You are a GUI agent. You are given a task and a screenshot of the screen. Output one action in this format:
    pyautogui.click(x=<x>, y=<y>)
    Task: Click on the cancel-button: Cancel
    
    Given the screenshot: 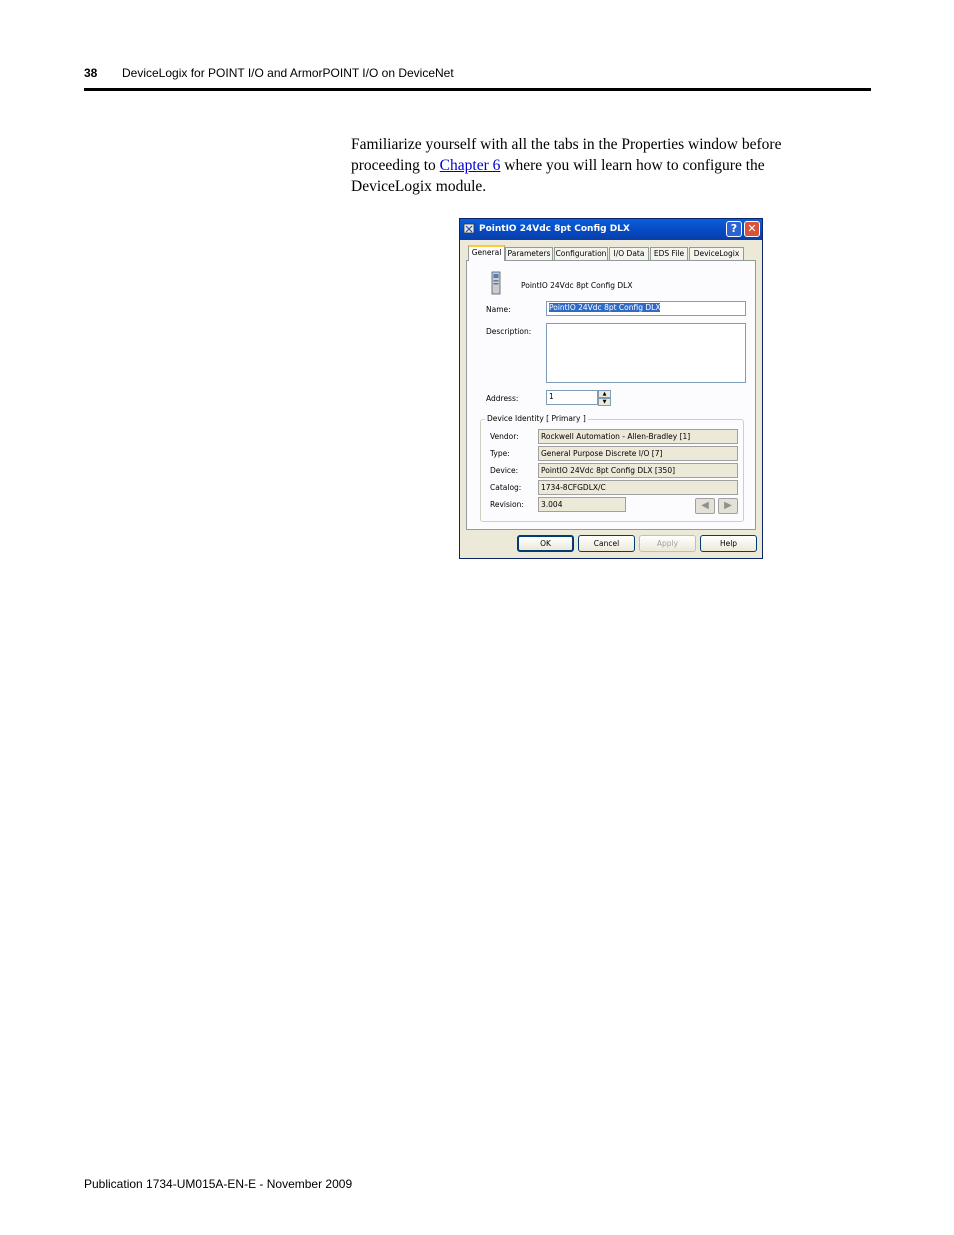 What is the action you would take?
    pyautogui.click(x=606, y=543)
    